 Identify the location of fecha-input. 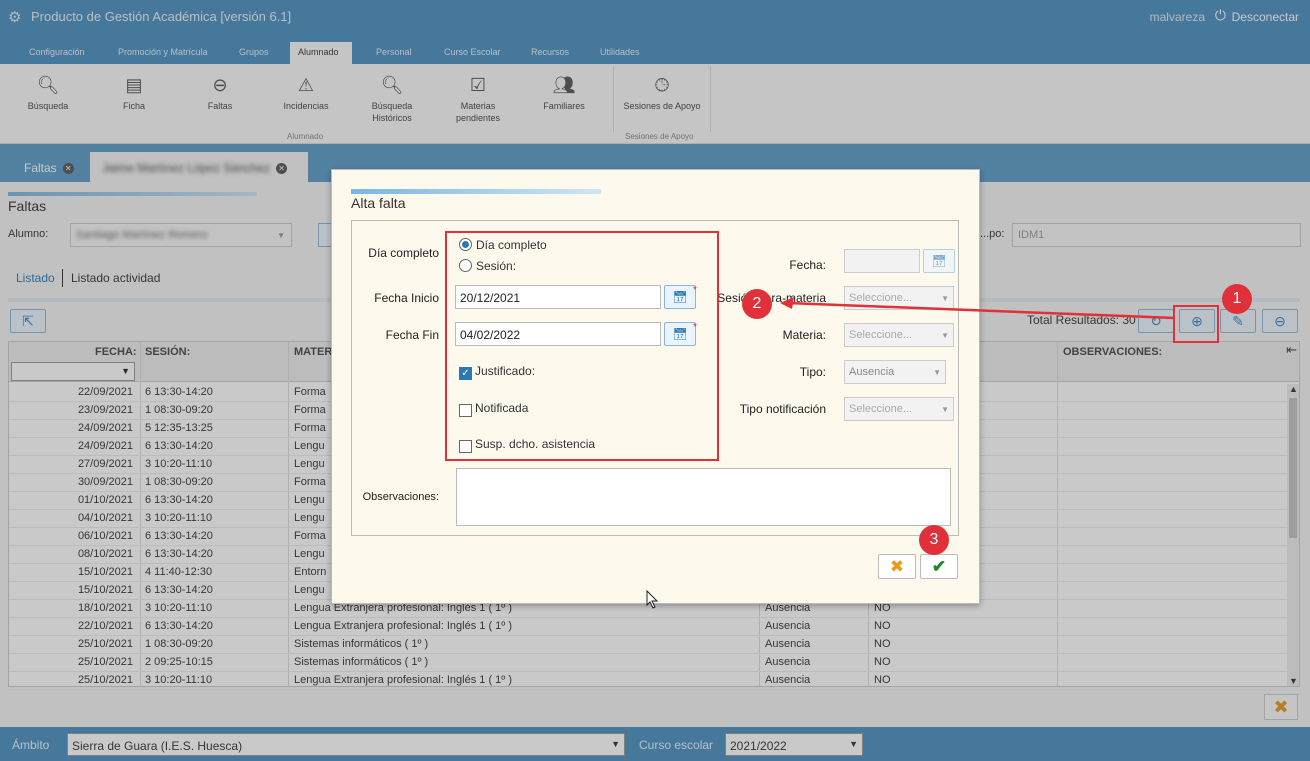
(882, 261).